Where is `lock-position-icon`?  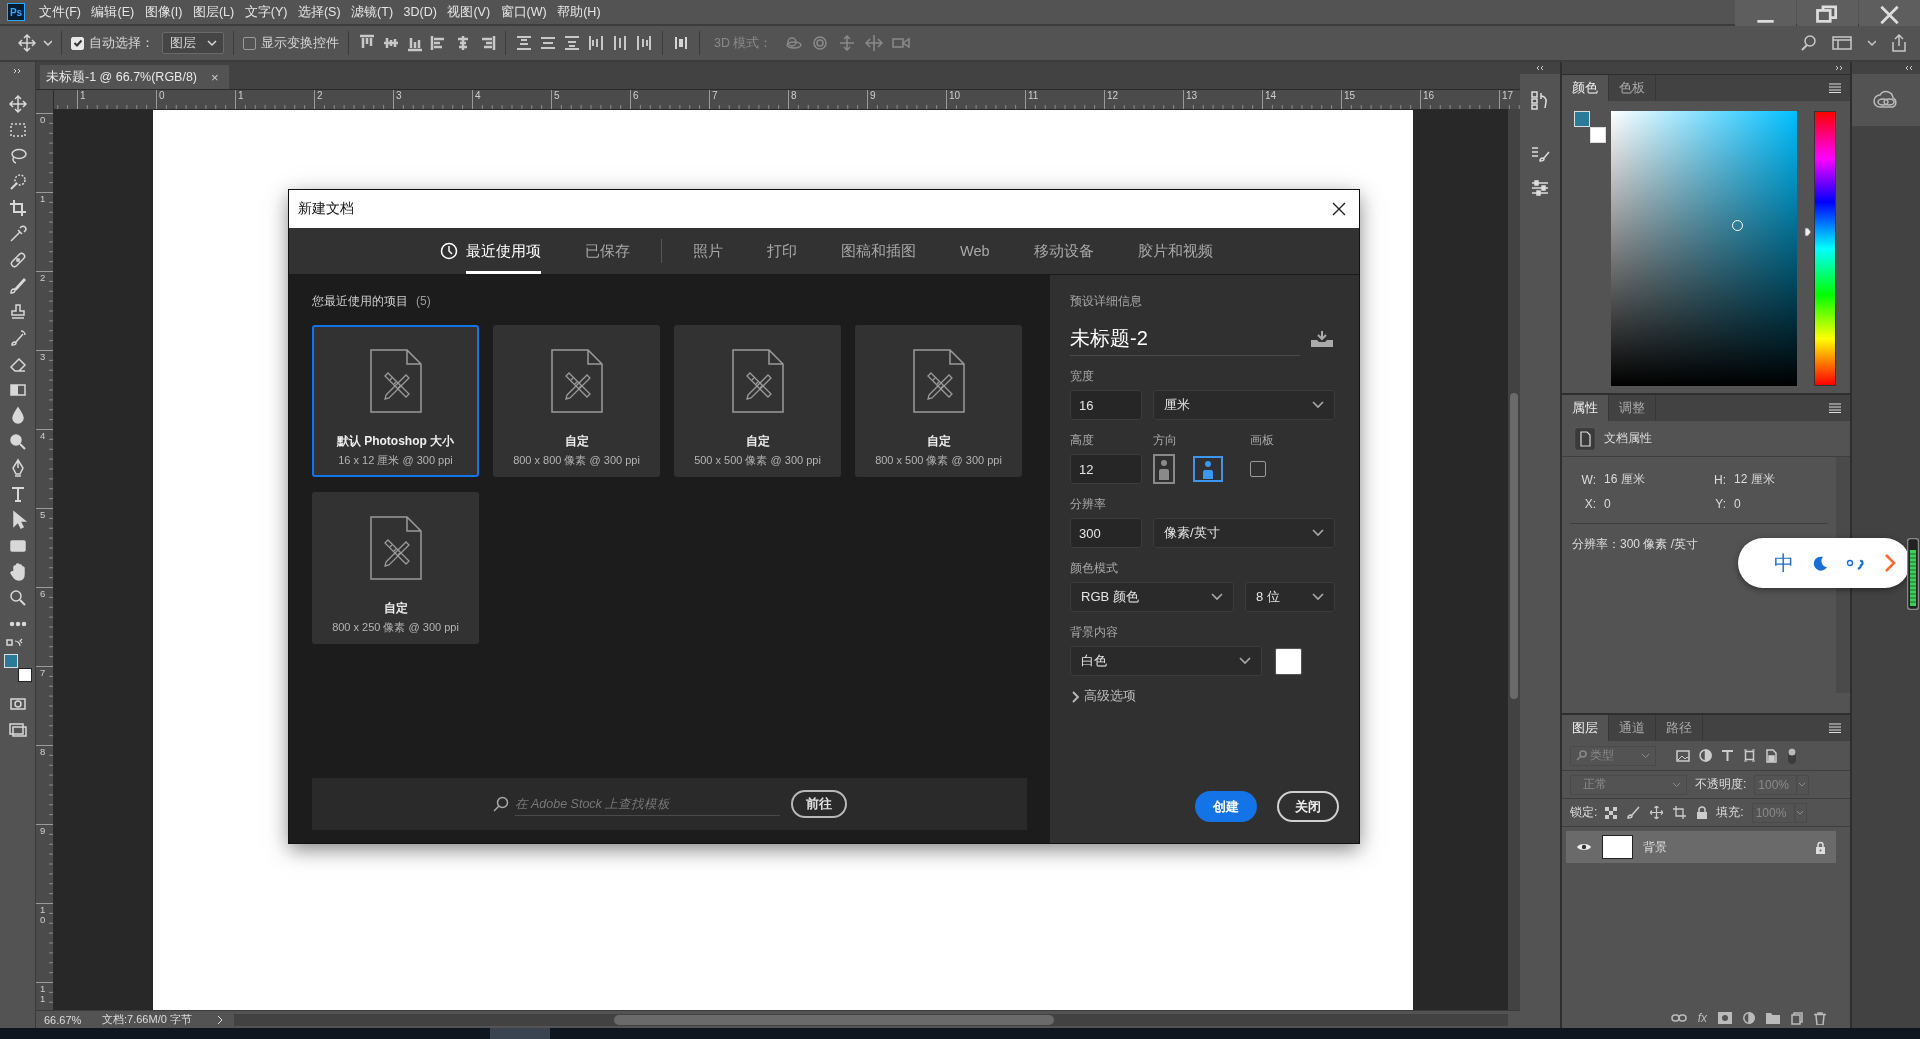 lock-position-icon is located at coordinates (1657, 812).